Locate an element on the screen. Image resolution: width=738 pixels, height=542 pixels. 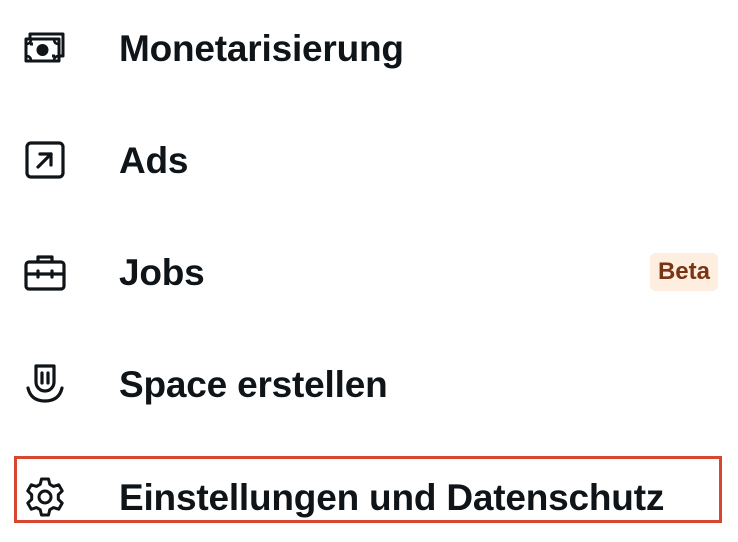
menu-item-label: Einstellungen und Datenschutz is located at coordinates (392, 497).